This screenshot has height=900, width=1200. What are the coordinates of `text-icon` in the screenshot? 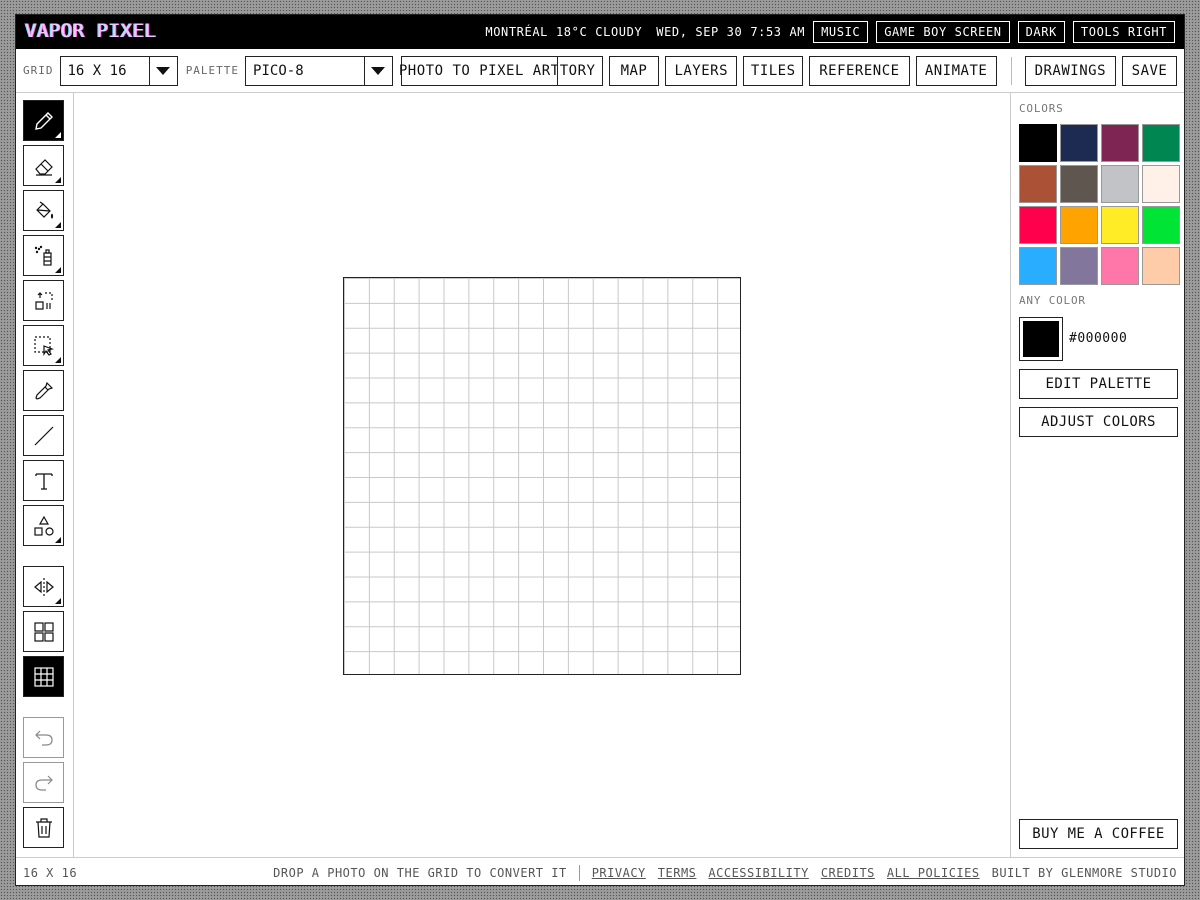 It's located at (43, 481).